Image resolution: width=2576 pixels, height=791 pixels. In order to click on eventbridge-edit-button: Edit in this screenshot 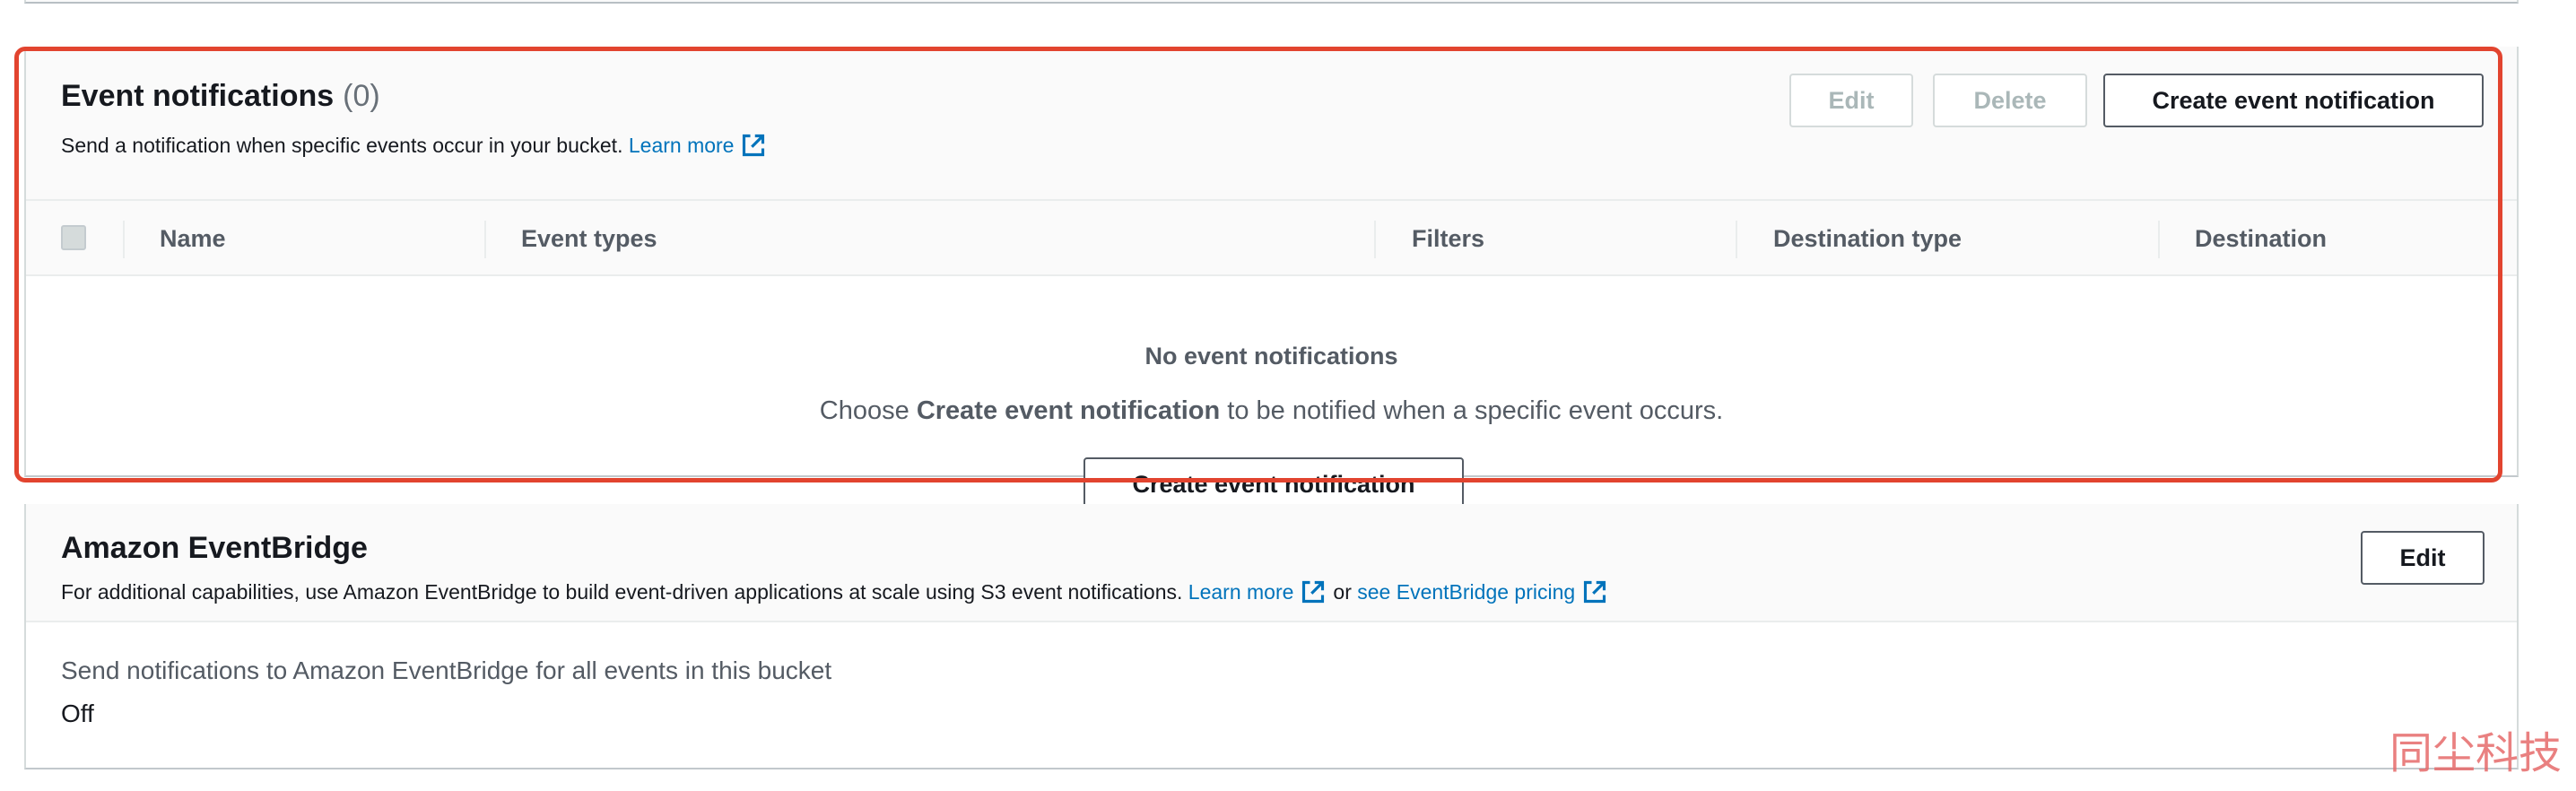, I will do `click(2423, 558)`.